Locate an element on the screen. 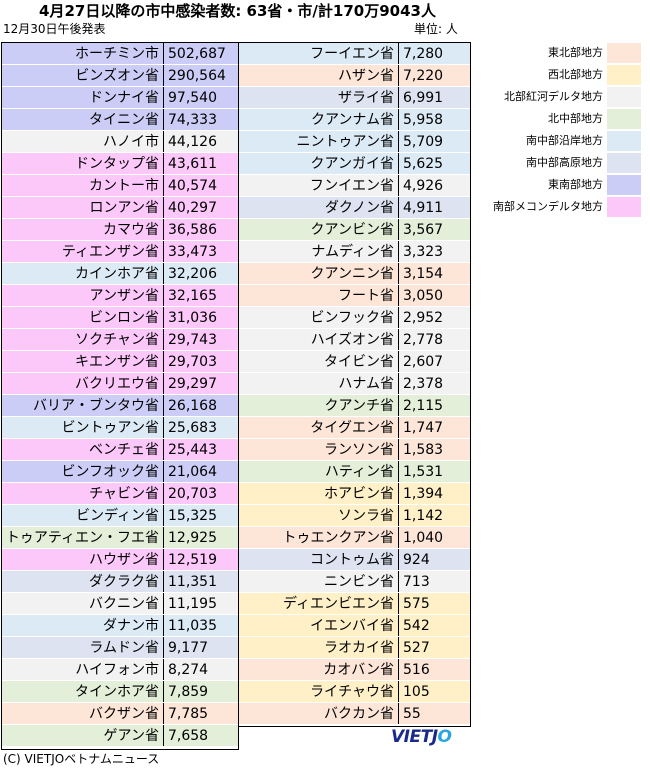 The image size is (650, 770). table-row: ドンナイ省 97,540 is located at coordinates (120, 98).